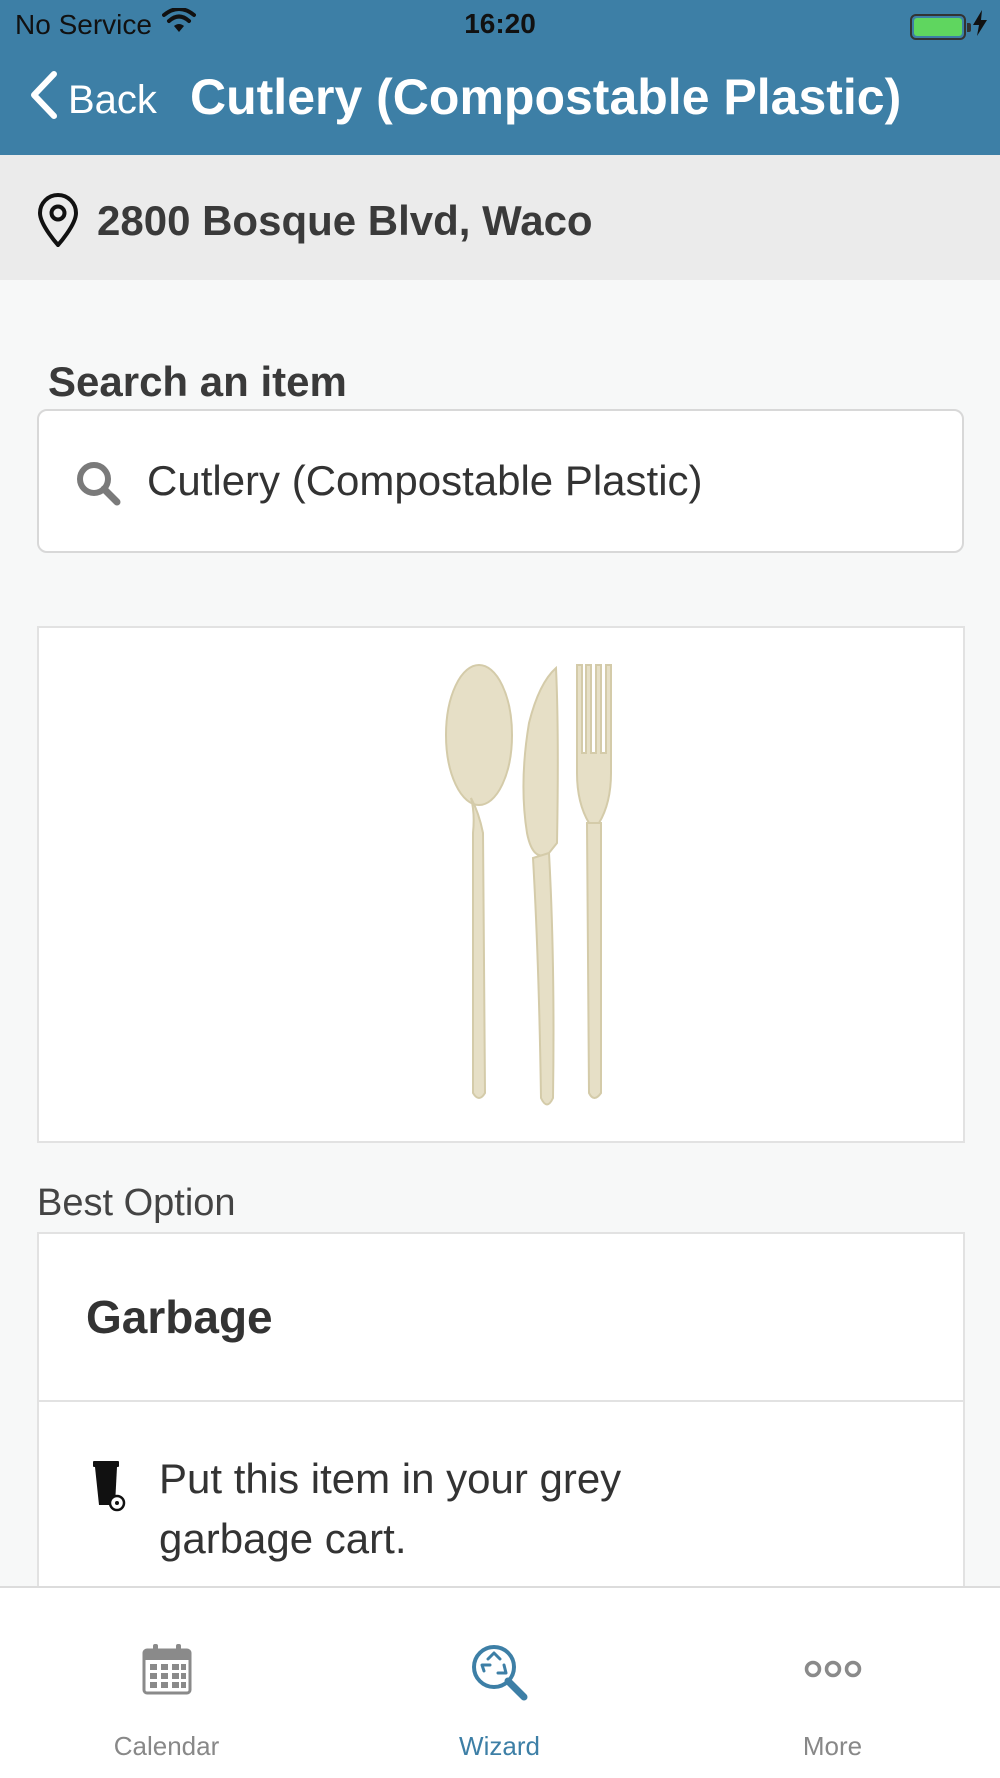 The image size is (1000, 1778). I want to click on calendar-icon, so click(166, 1669).